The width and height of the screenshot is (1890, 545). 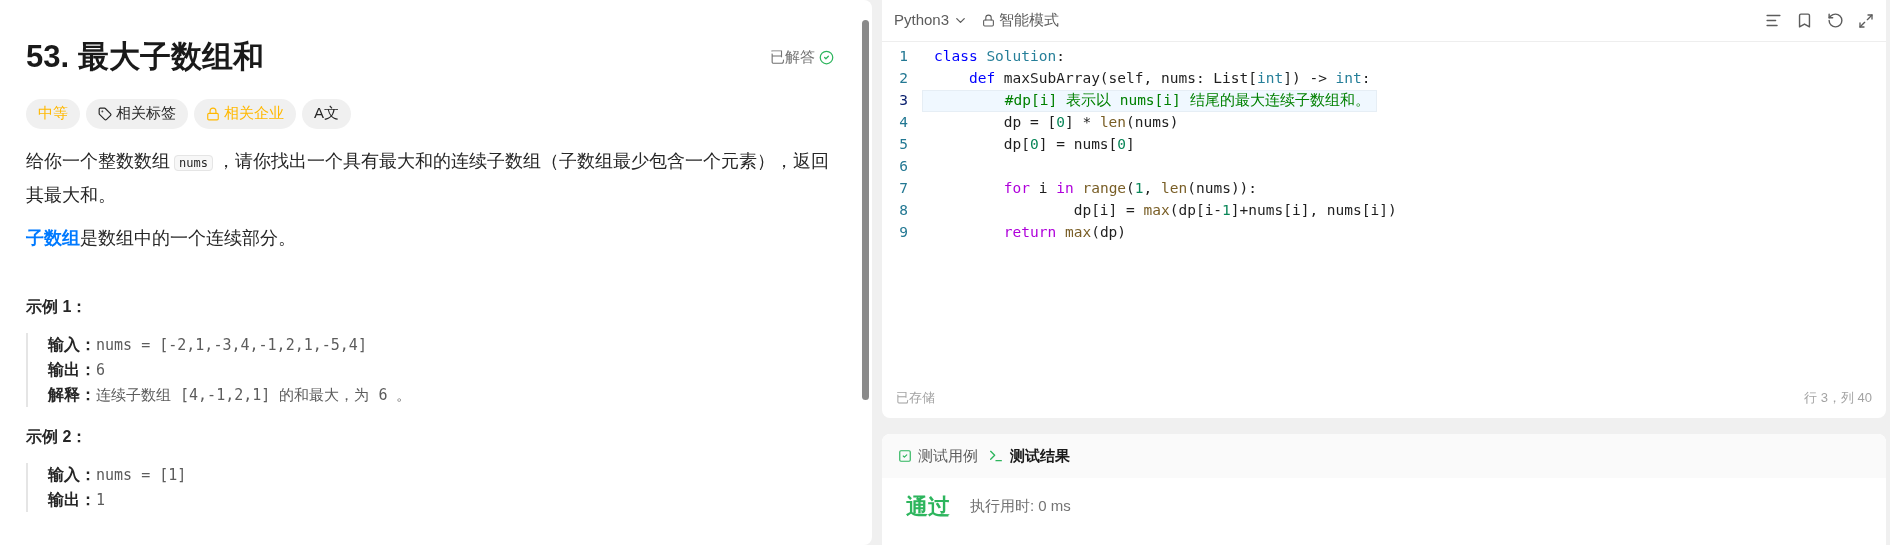 What do you see at coordinates (903, 79) in the screenshot?
I see `line-number: 2` at bounding box center [903, 79].